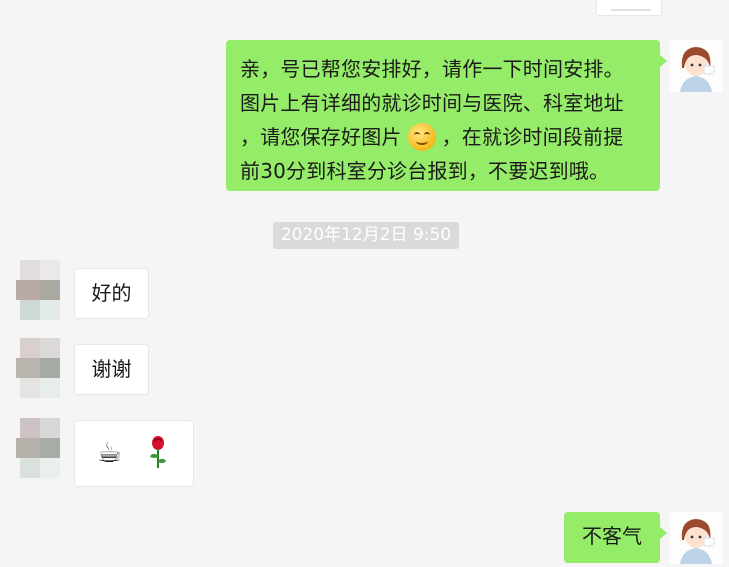  I want to click on message-ok: 好的, so click(111, 293).